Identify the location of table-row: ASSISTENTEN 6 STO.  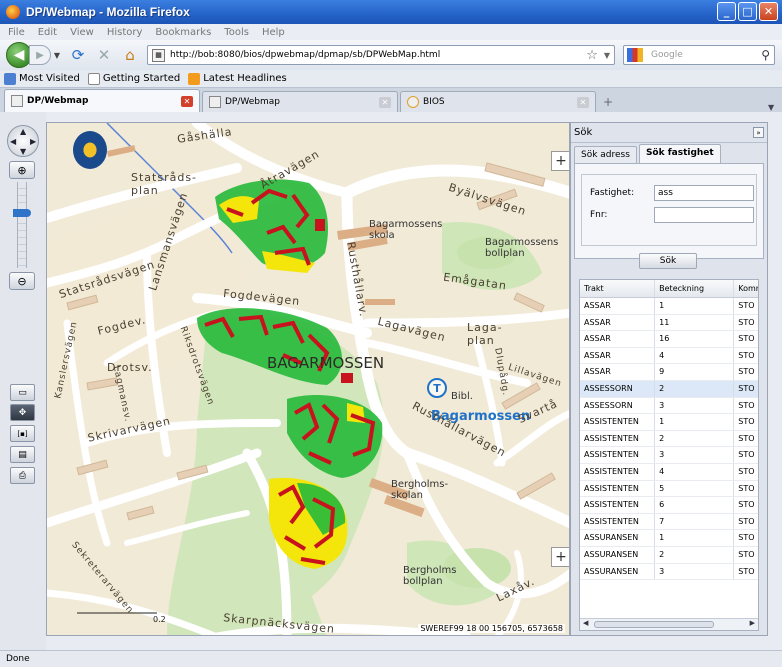
(669, 505).